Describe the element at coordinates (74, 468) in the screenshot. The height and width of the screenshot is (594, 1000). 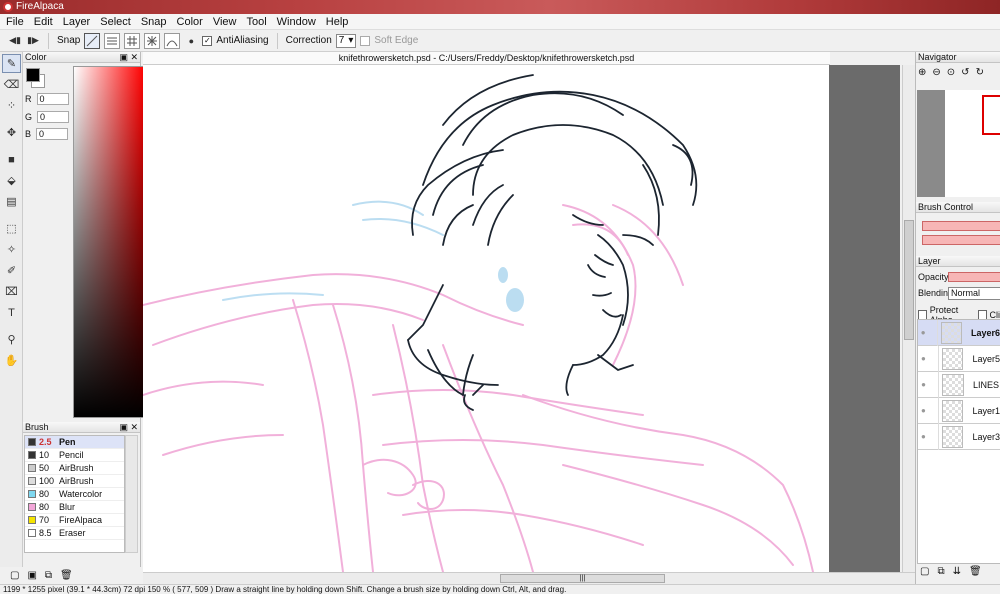
I see `brush-item: 50 AirBrush` at that location.